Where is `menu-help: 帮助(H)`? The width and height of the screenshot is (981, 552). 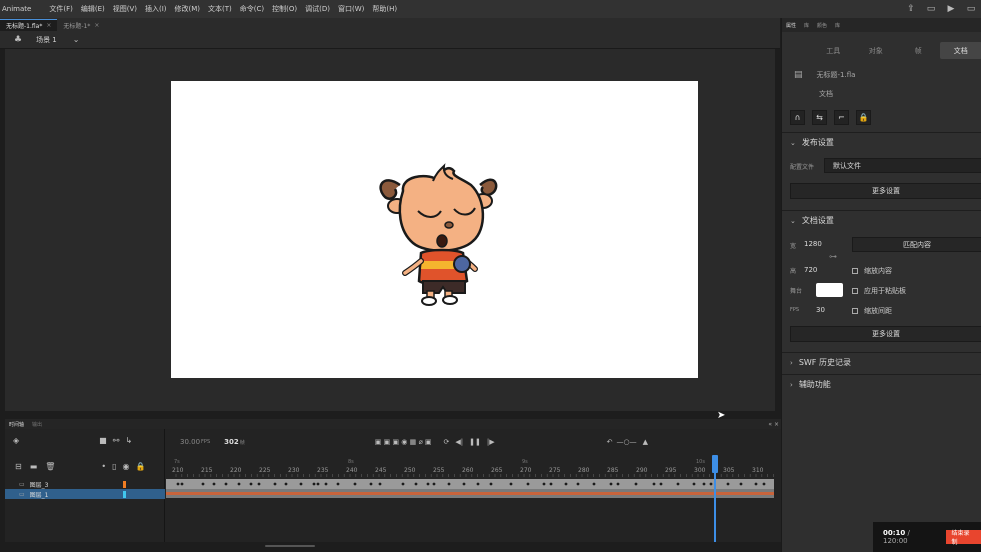
menu-help: 帮助(H) is located at coordinates (384, 9).